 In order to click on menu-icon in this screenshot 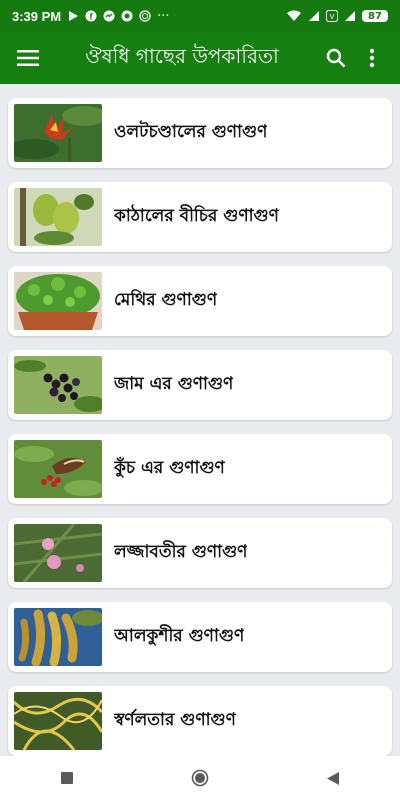, I will do `click(28, 58)`.